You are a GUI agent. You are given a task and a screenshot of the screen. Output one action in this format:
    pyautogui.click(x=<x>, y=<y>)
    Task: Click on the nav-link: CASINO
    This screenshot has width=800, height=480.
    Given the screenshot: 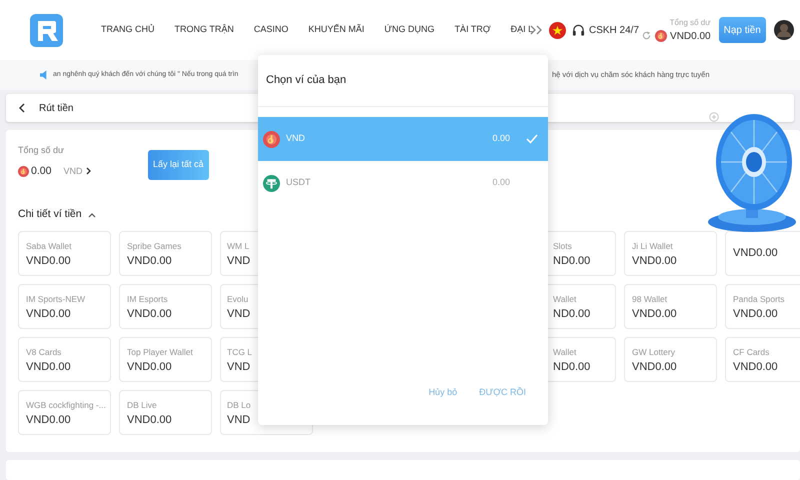 What is the action you would take?
    pyautogui.click(x=271, y=30)
    